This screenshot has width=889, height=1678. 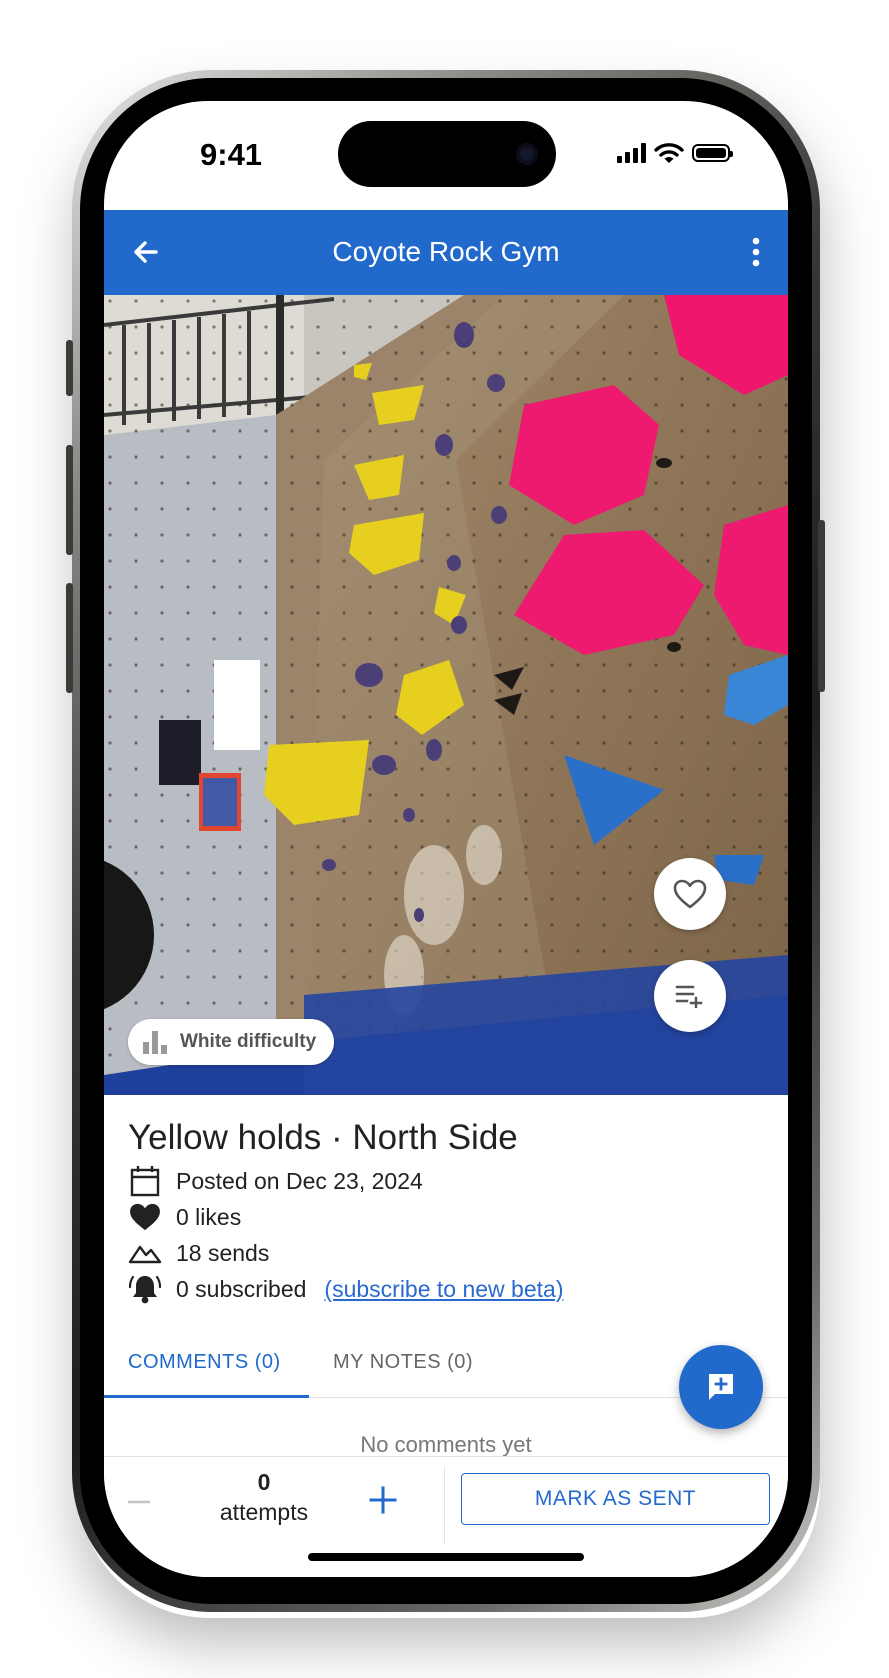 I want to click on cellular-signal-icon, so click(x=631, y=153).